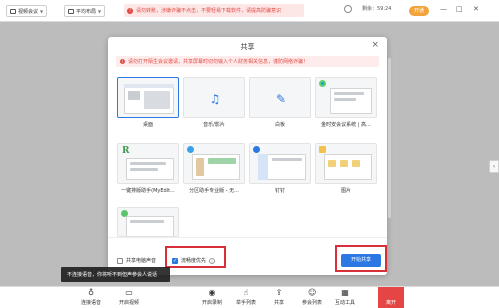  I want to click on start-recording-button: ◉ 开启录制, so click(212, 297).